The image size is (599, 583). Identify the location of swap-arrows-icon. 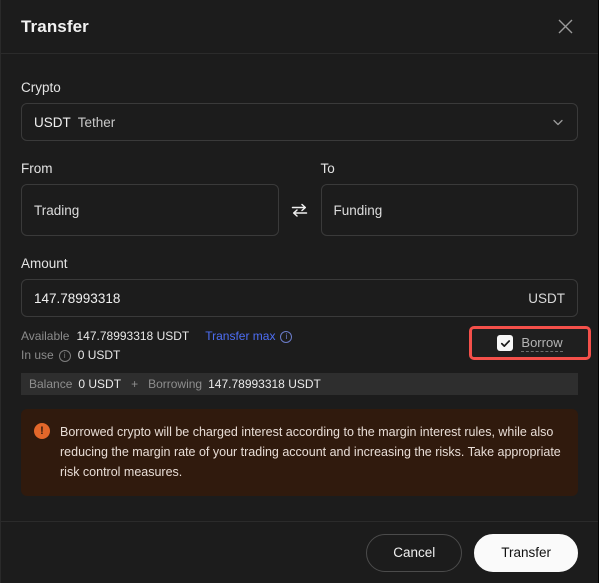
(300, 210).